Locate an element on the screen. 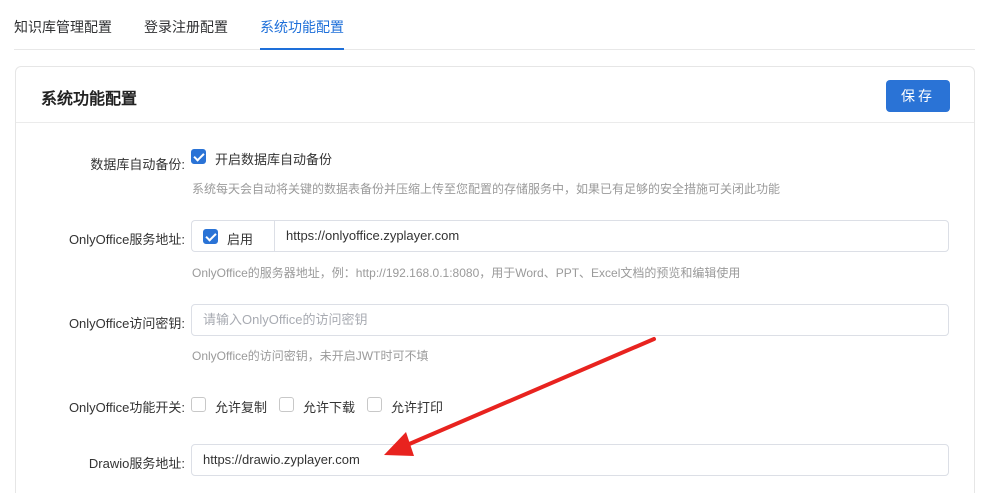 Image resolution: width=990 pixels, height=493 pixels. backup-checkbox is located at coordinates (198, 156).